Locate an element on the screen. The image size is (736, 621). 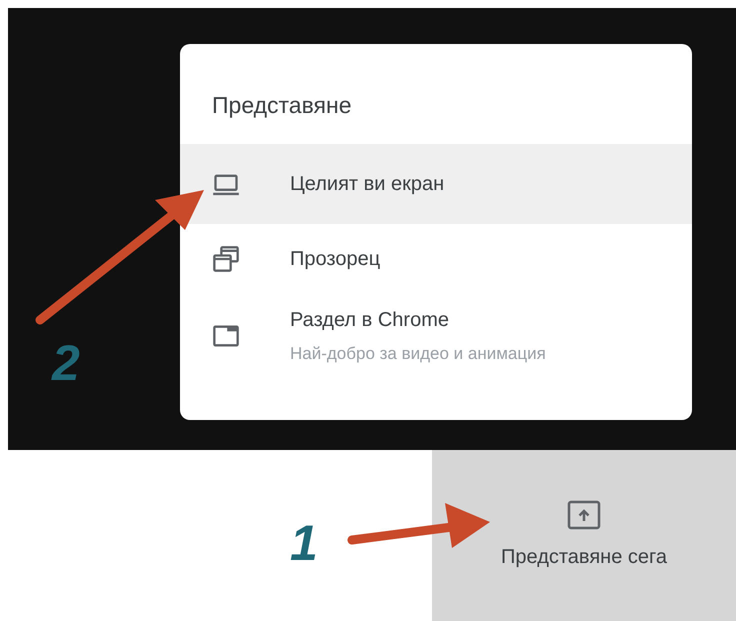
item-label: Раздел в Chrome is located at coordinates (370, 321).